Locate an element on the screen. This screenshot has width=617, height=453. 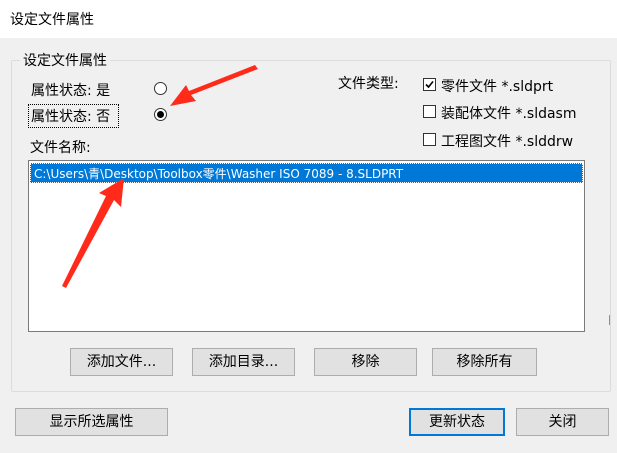
groupbox-legend: 设定文件属性 is located at coordinates (65, 60).